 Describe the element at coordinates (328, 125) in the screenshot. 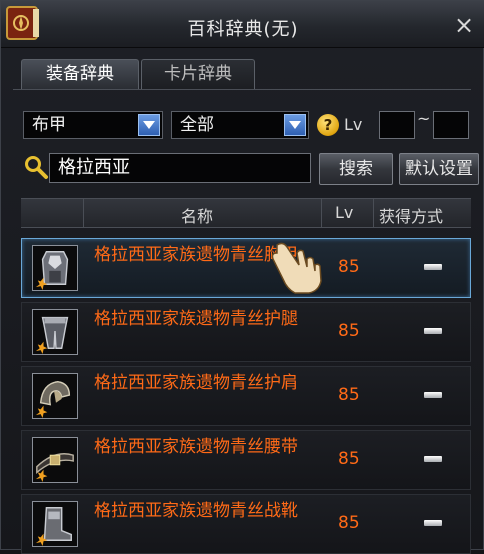

I see `help-icon: ?` at that location.